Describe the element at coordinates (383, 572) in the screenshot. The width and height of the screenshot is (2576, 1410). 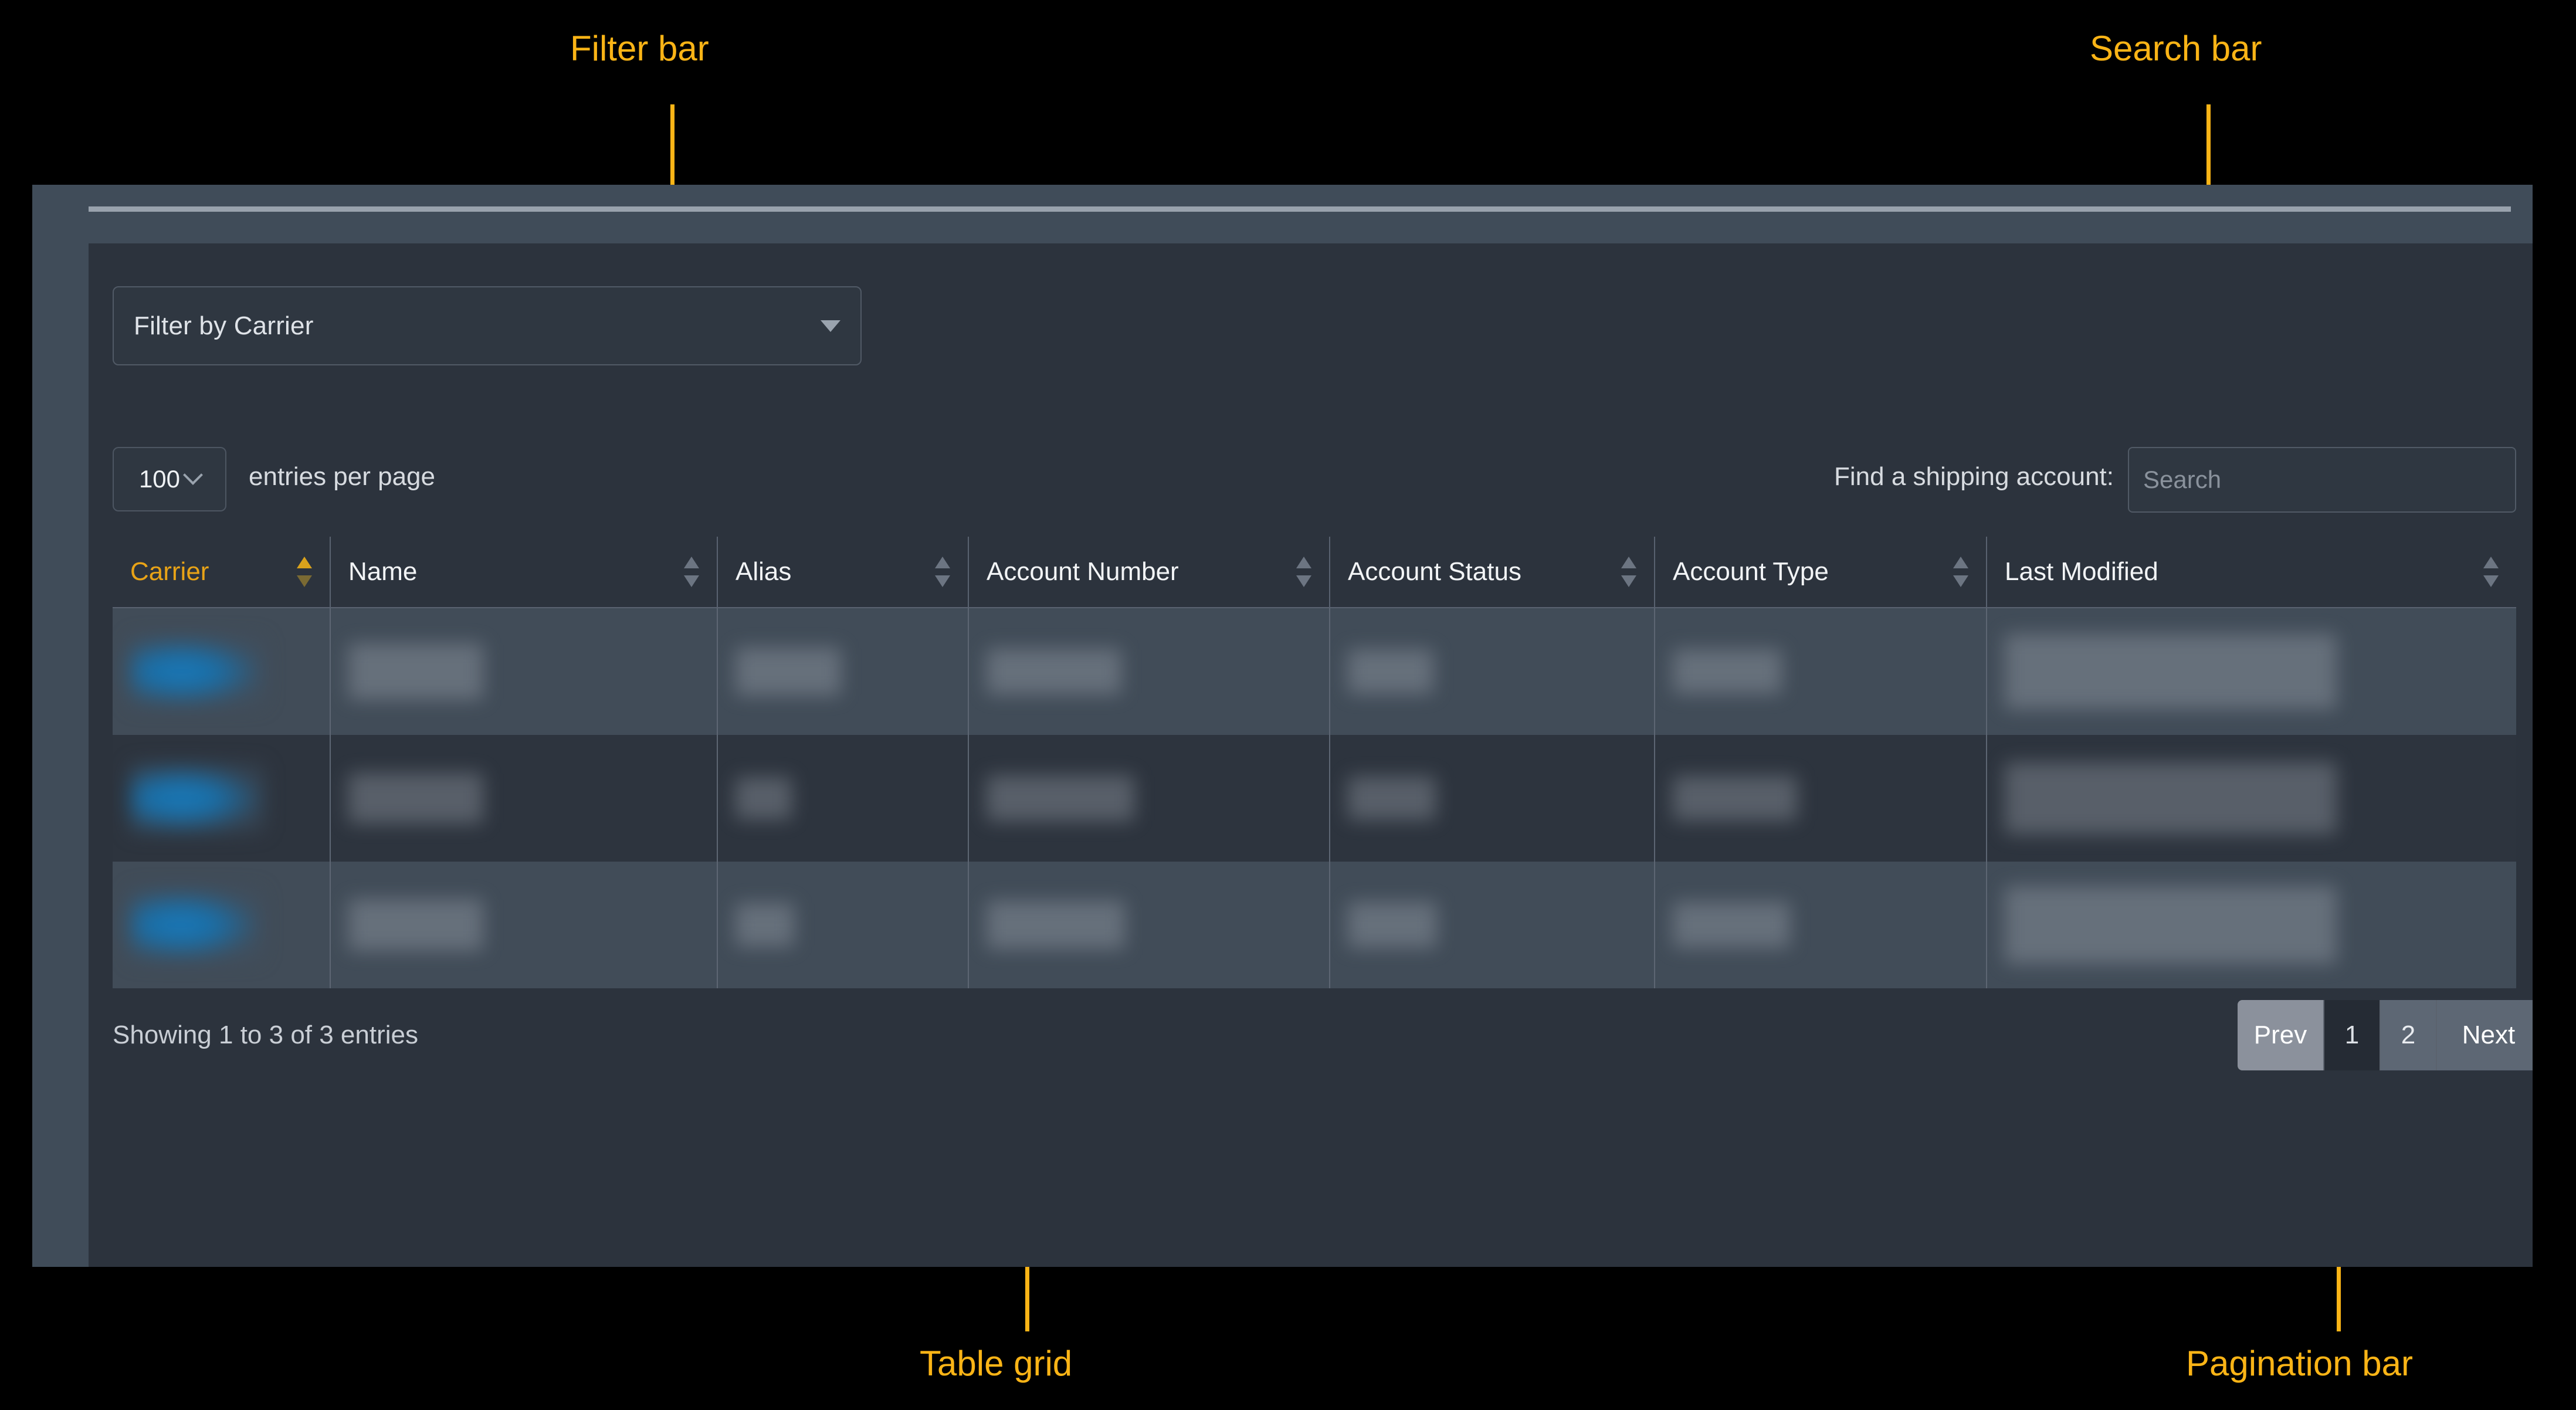
I see `column-label: Name` at that location.